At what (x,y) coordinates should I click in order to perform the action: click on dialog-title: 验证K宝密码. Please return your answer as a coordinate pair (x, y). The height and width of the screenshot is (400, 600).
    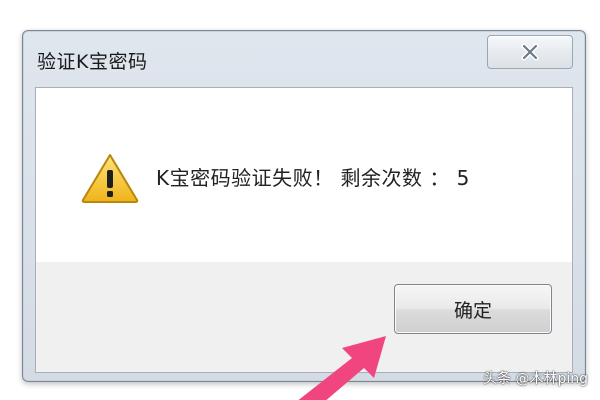
    Looking at the image, I should click on (92, 62).